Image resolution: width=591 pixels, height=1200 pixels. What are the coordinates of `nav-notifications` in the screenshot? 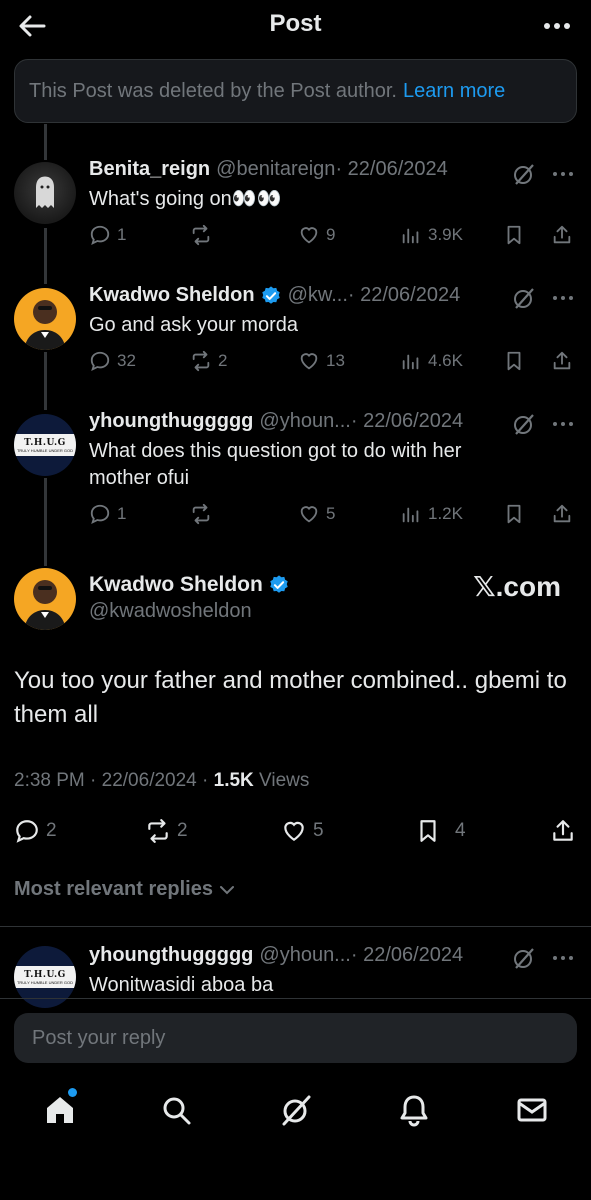 It's located at (414, 1110).